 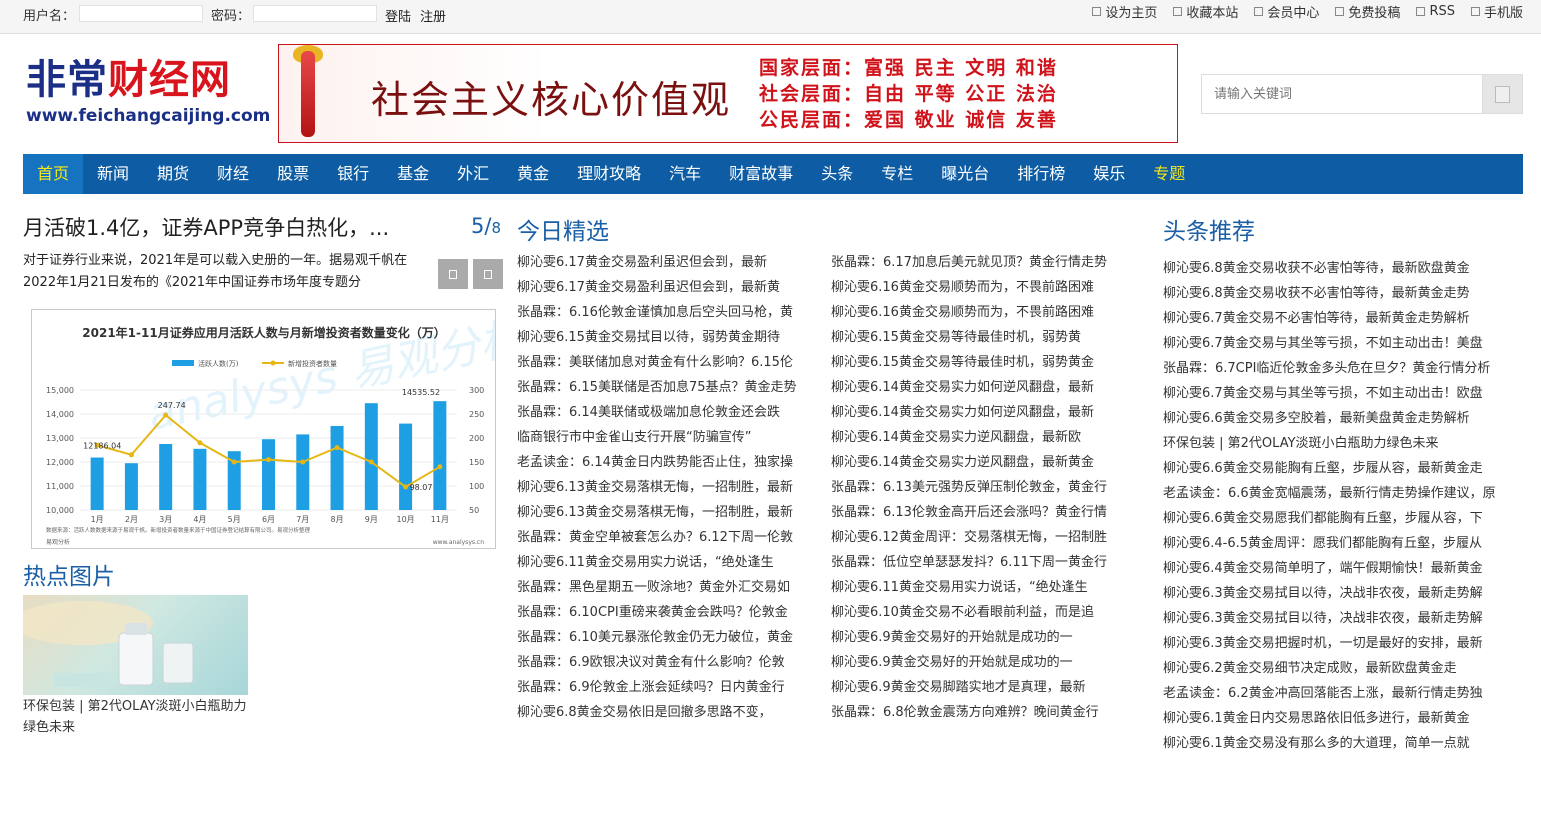 What do you see at coordinates (1286, 11) in the screenshot?
I see `member-center-link: 会员中心` at bounding box center [1286, 11].